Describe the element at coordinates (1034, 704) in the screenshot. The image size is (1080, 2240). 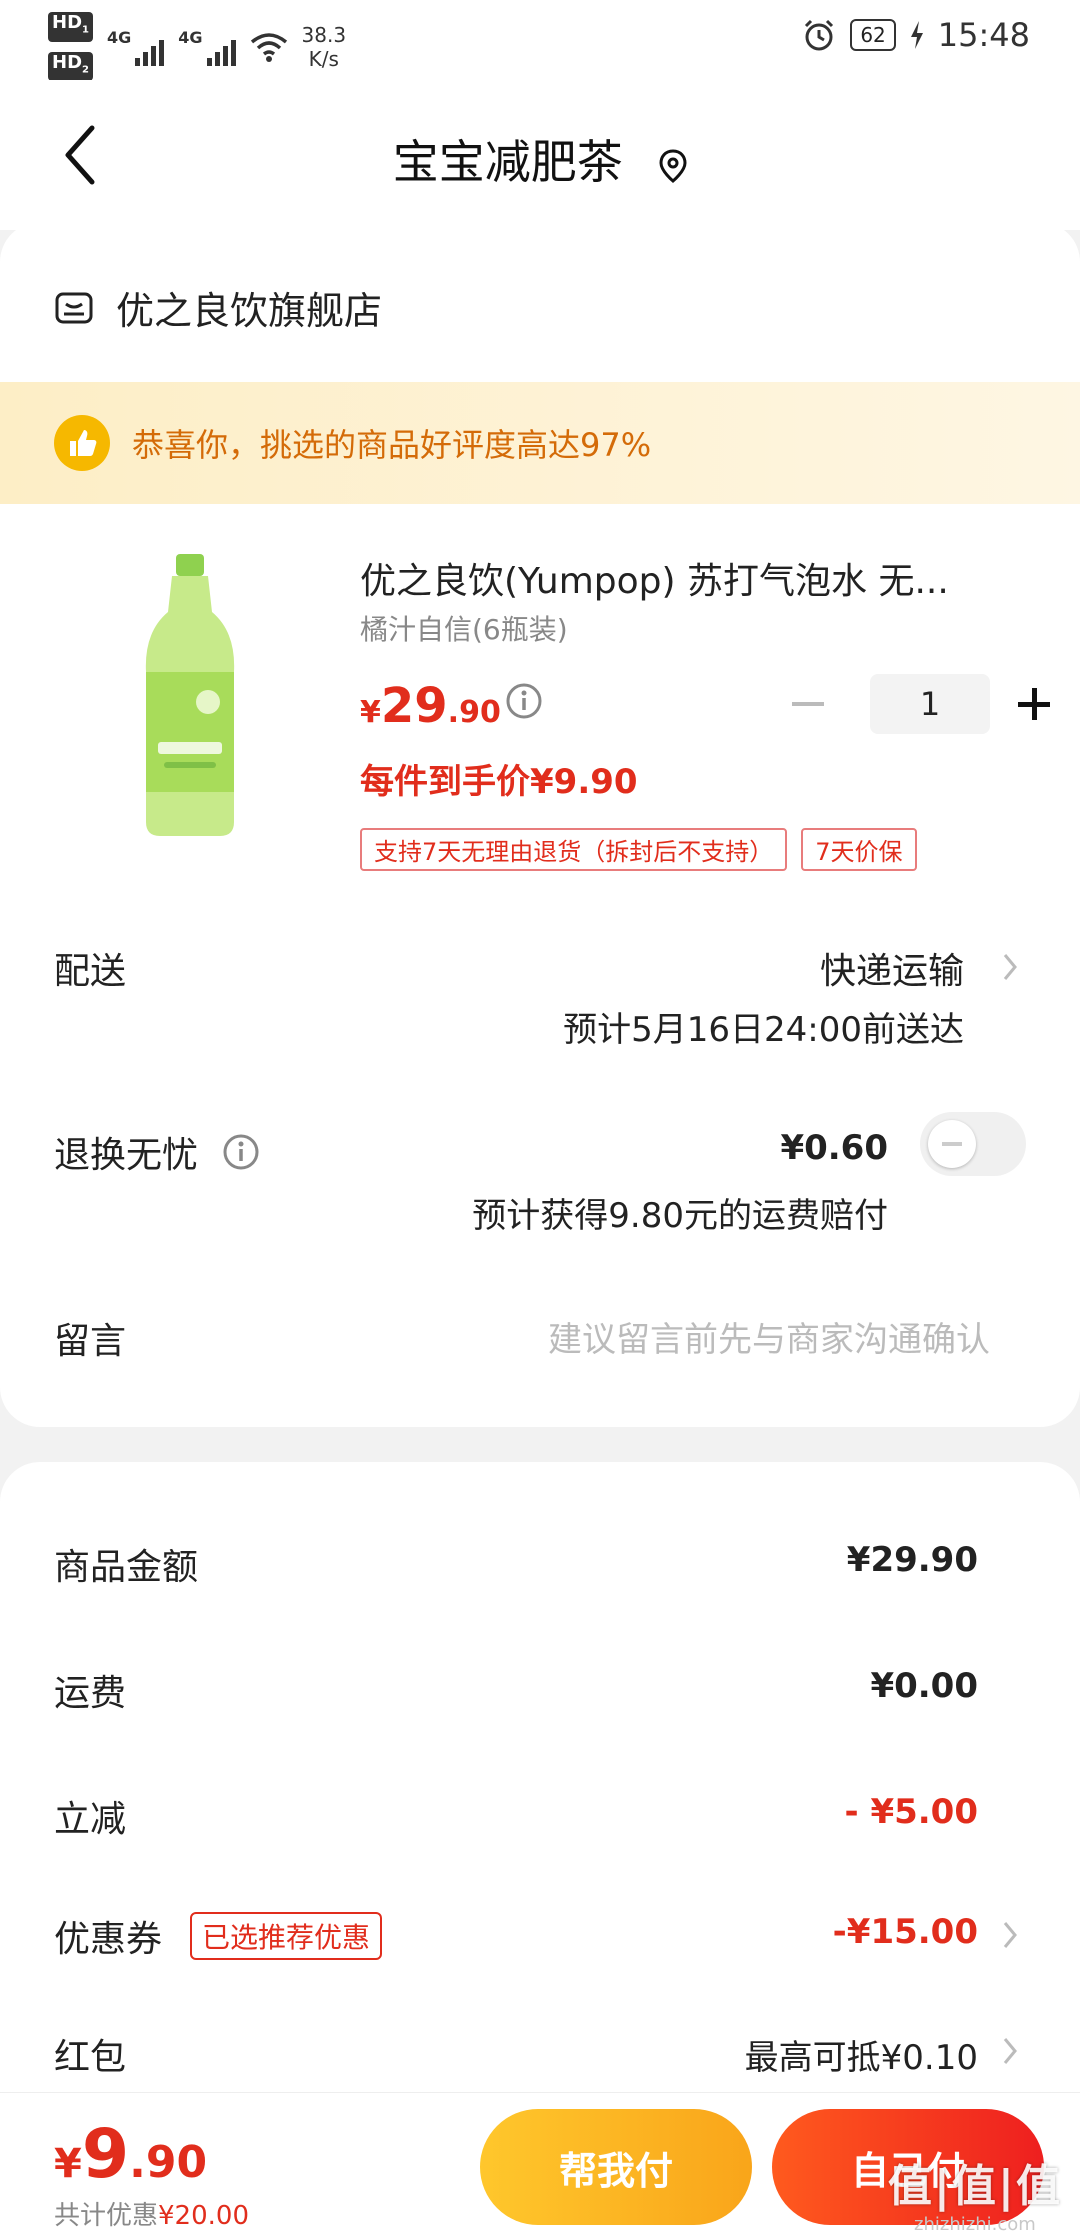
I see `increase-button` at that location.